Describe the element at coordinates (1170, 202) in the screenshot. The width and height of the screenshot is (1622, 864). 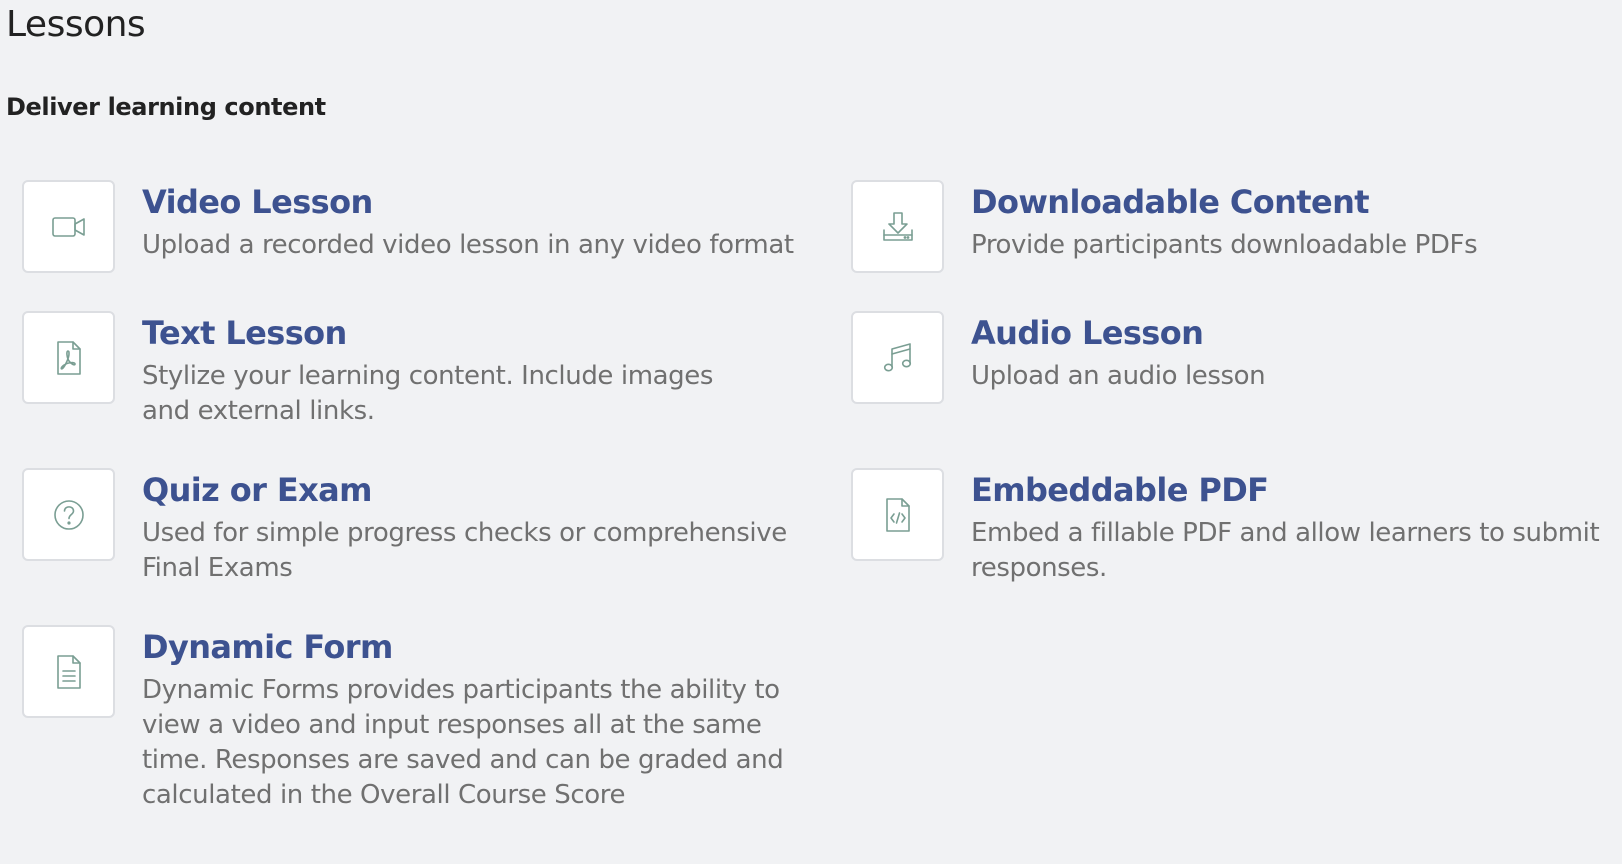
I see `downloadable-content-title: Downloadable Content` at that location.